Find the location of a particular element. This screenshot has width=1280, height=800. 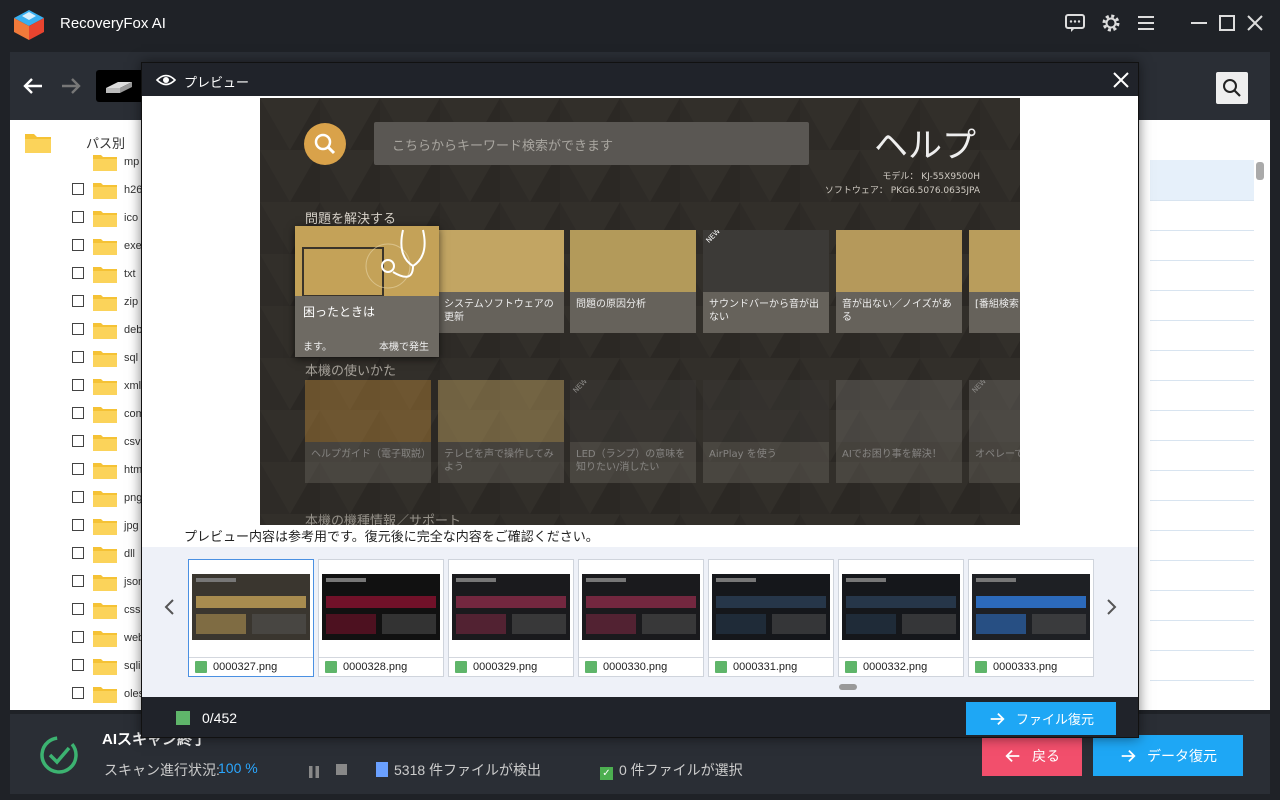

forward-arrow-icon is located at coordinates (70, 86).